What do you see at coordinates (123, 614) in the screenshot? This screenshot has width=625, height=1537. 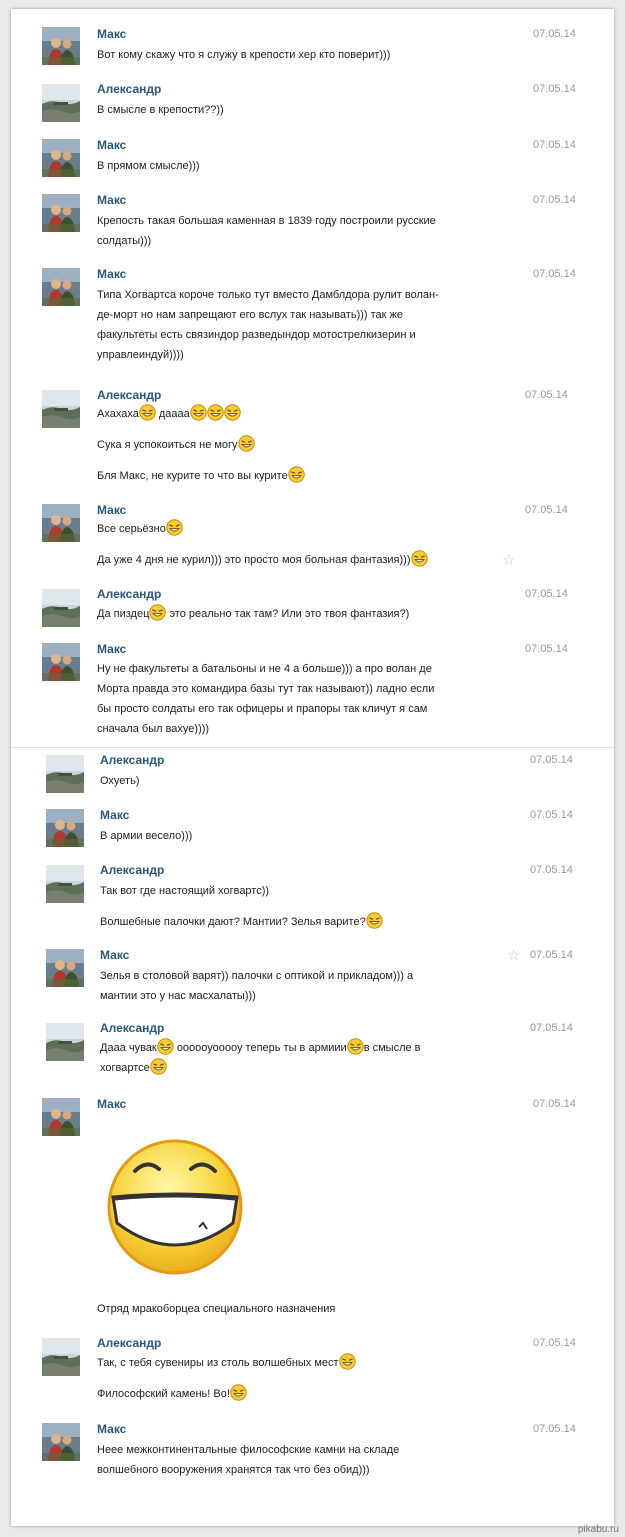 I see `message-text-part: Да пиздец` at bounding box center [123, 614].